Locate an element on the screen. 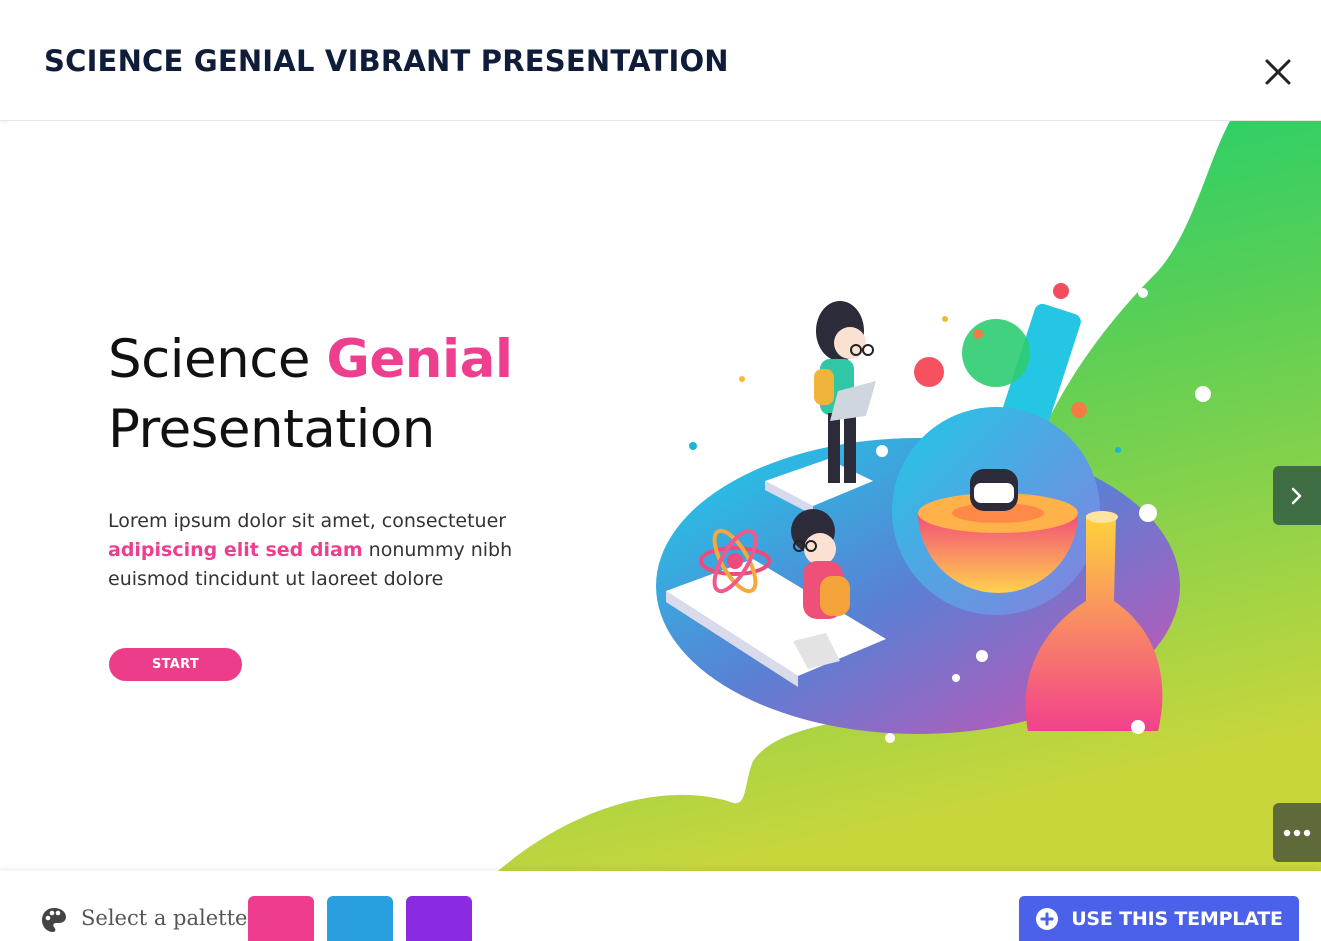  modal-title: SCIENCE GENIAL VIBRANT PRESENTATION is located at coordinates (386, 61).